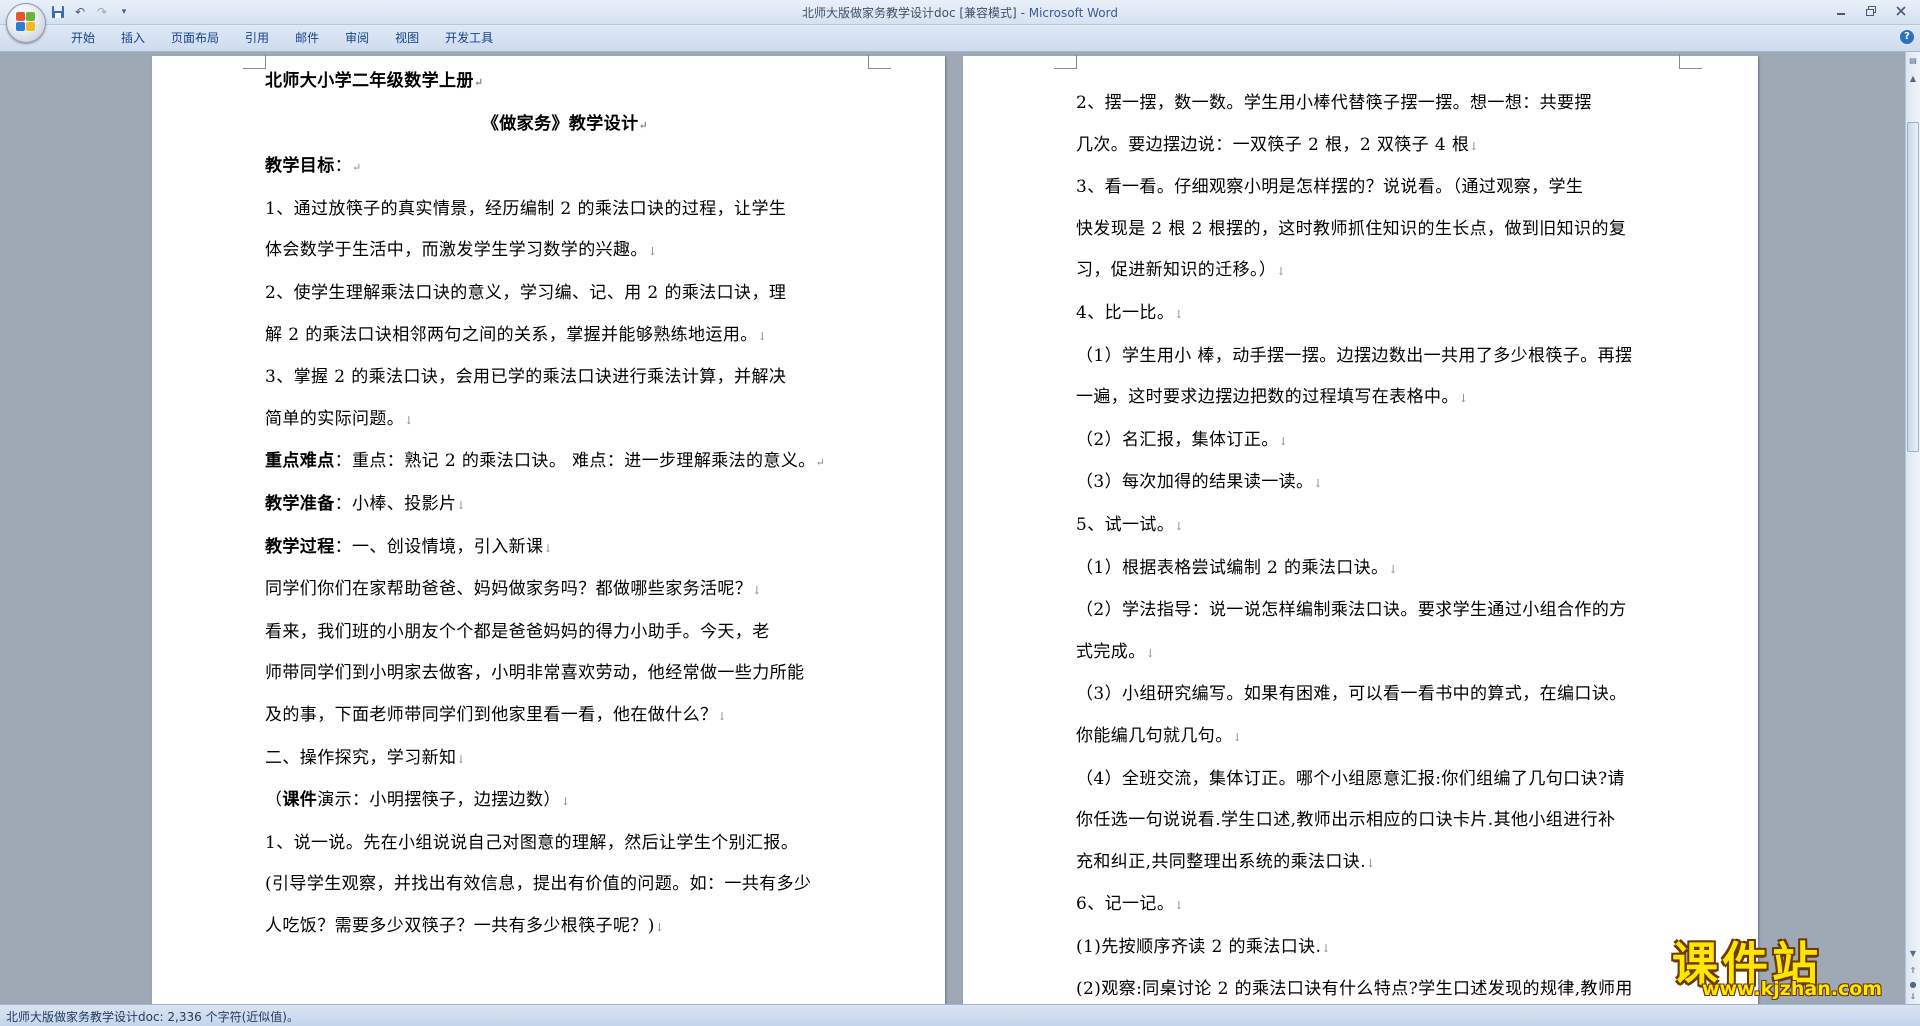 This screenshot has height=1026, width=1920. Describe the element at coordinates (439, 546) in the screenshot. I see `line-text: ：一、创设情境，引入新课` at that location.